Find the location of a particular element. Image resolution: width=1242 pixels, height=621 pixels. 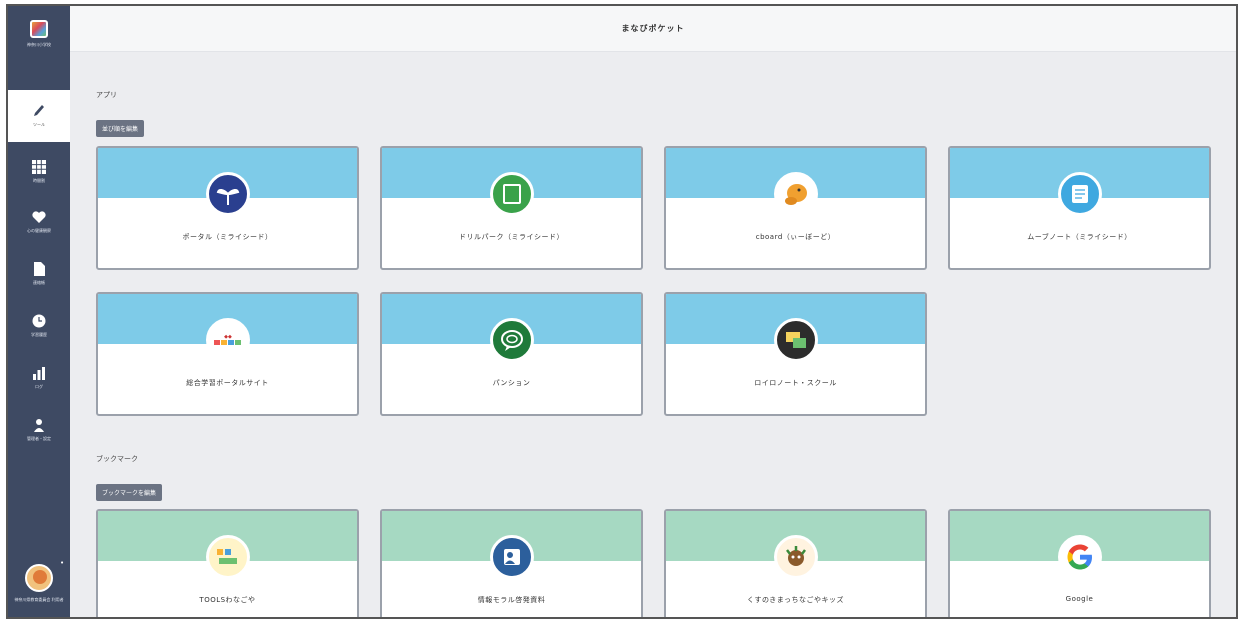

app-card-cboard: cboard（ぃーぼーど） is located at coordinates (795, 208).